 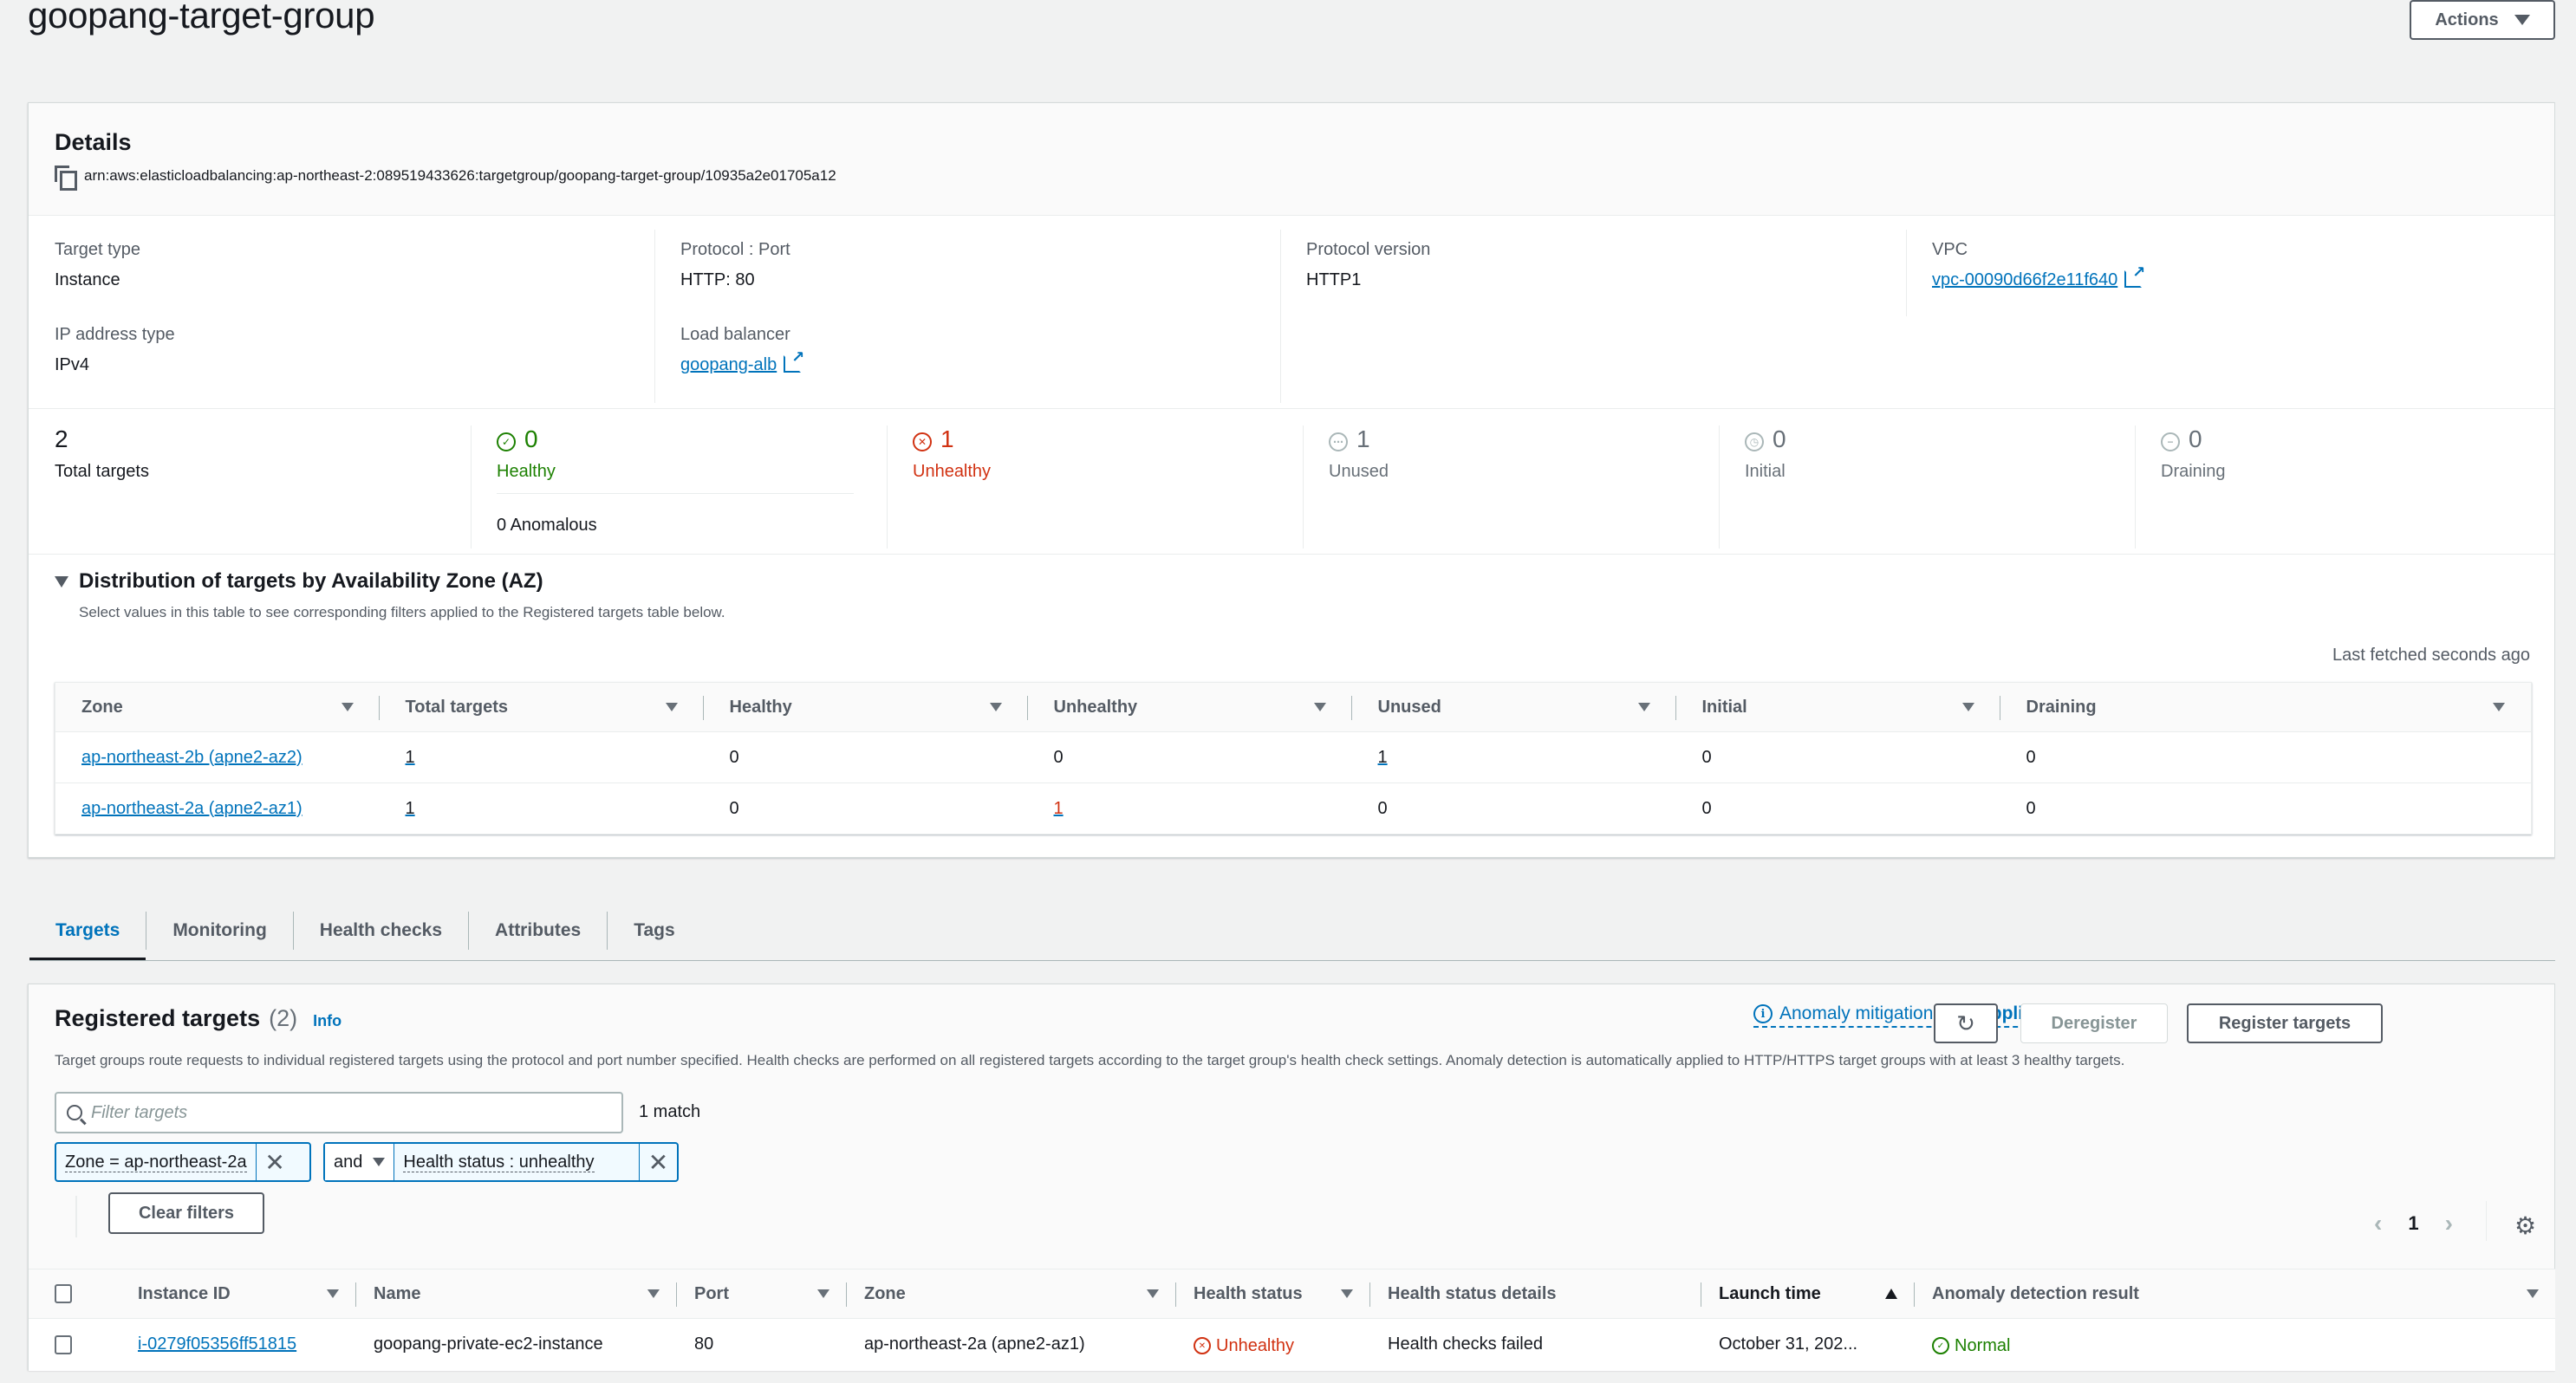 What do you see at coordinates (1359, 453) in the screenshot?
I see `unused-stat: ⋯ 1 Unused` at bounding box center [1359, 453].